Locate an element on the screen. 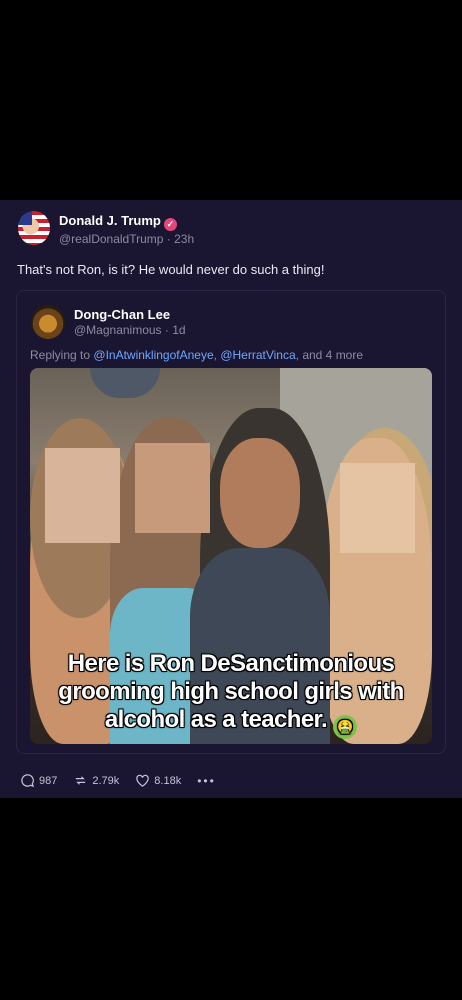  action-bar: 987 2.79k 8.18k ••• is located at coordinates (118, 780).